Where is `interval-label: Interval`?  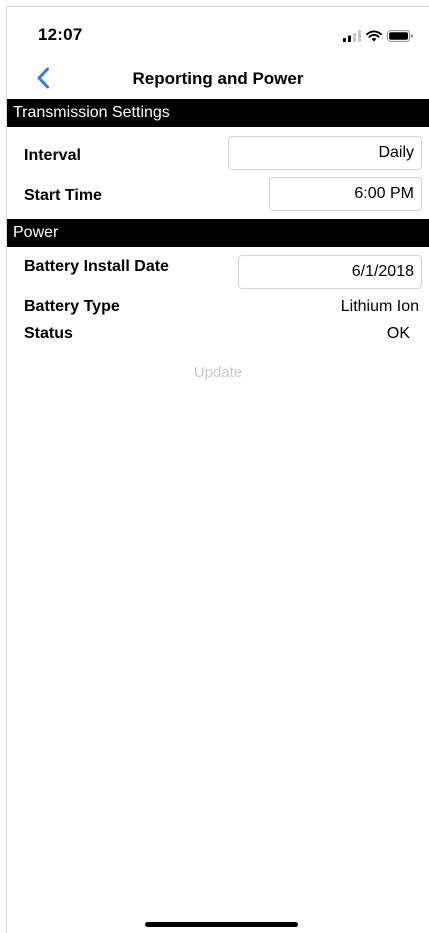
interval-label: Interval is located at coordinates (52, 155).